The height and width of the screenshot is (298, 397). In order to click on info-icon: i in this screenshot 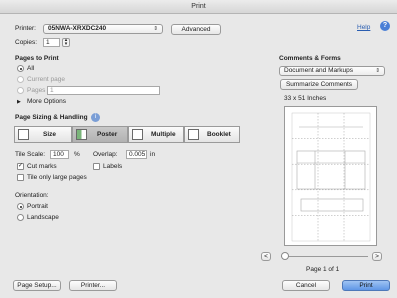, I will do `click(95, 117)`.